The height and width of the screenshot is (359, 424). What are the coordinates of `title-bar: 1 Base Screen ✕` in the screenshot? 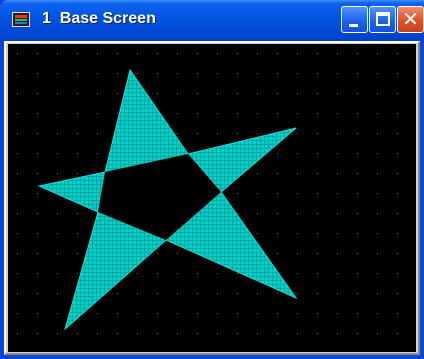 It's located at (212, 20).